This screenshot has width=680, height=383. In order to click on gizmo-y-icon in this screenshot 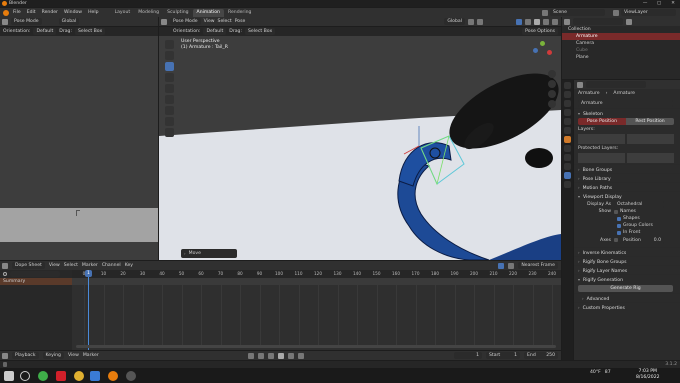, I will do `click(542, 43)`.